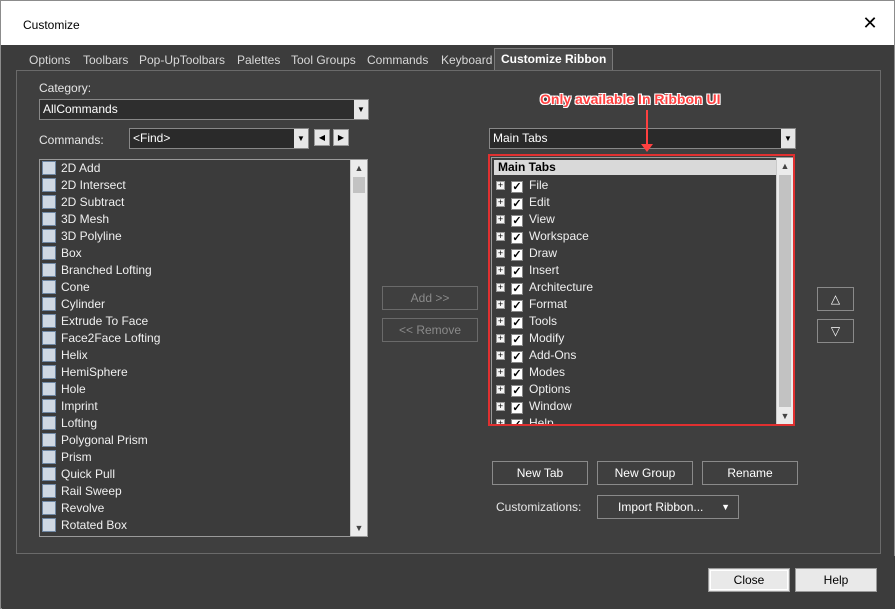  Describe the element at coordinates (533, 389) in the screenshot. I see `tree-item-options: + ✓ Options` at that location.